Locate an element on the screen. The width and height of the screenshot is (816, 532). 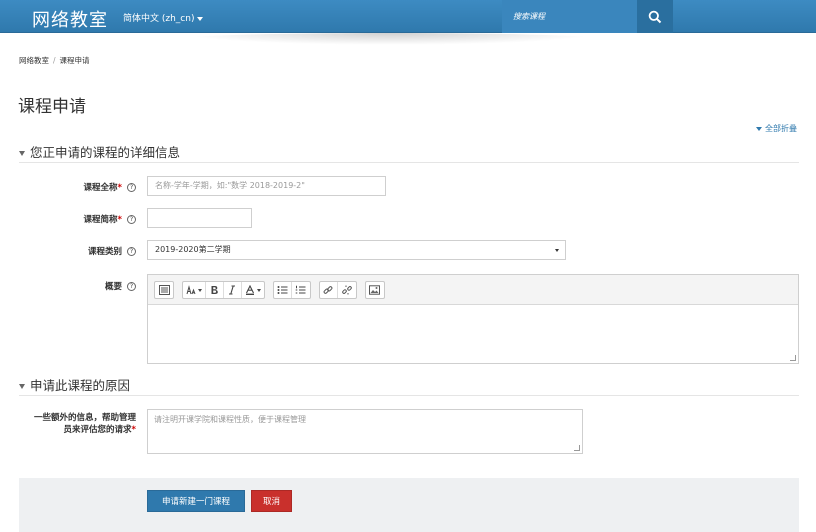
reason-label: 一些额外的信息，帮助管理 员来评估您的请求* is located at coordinates (78, 424).